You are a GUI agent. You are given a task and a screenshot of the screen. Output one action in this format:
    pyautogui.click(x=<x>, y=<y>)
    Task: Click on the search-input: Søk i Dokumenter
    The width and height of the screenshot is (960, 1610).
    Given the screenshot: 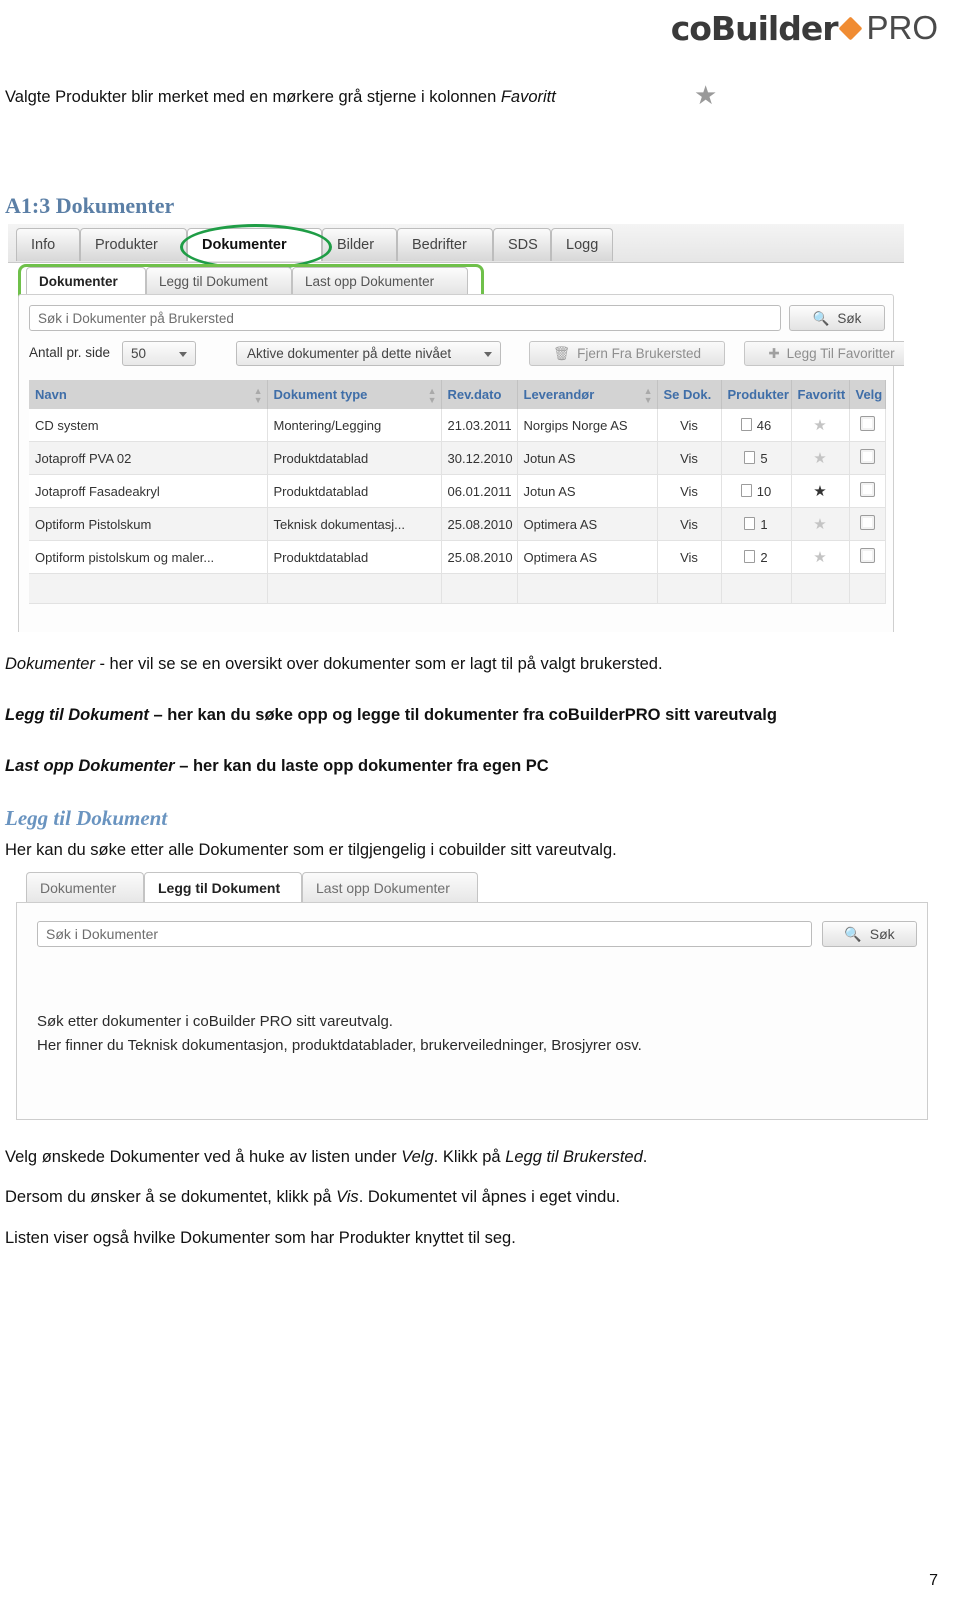 What is the action you would take?
    pyautogui.click(x=424, y=934)
    